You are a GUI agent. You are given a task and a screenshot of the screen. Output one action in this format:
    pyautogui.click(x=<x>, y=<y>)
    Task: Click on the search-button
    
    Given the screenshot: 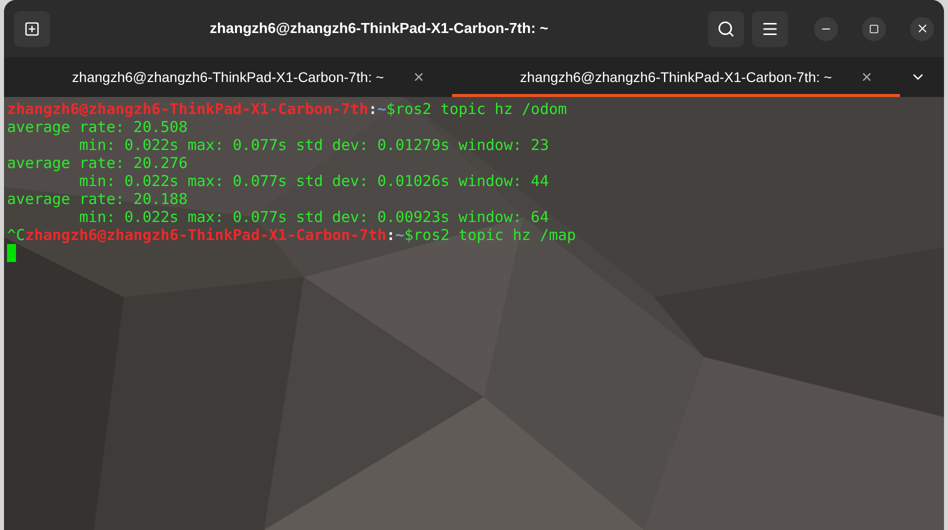 What is the action you would take?
    pyautogui.click(x=726, y=28)
    